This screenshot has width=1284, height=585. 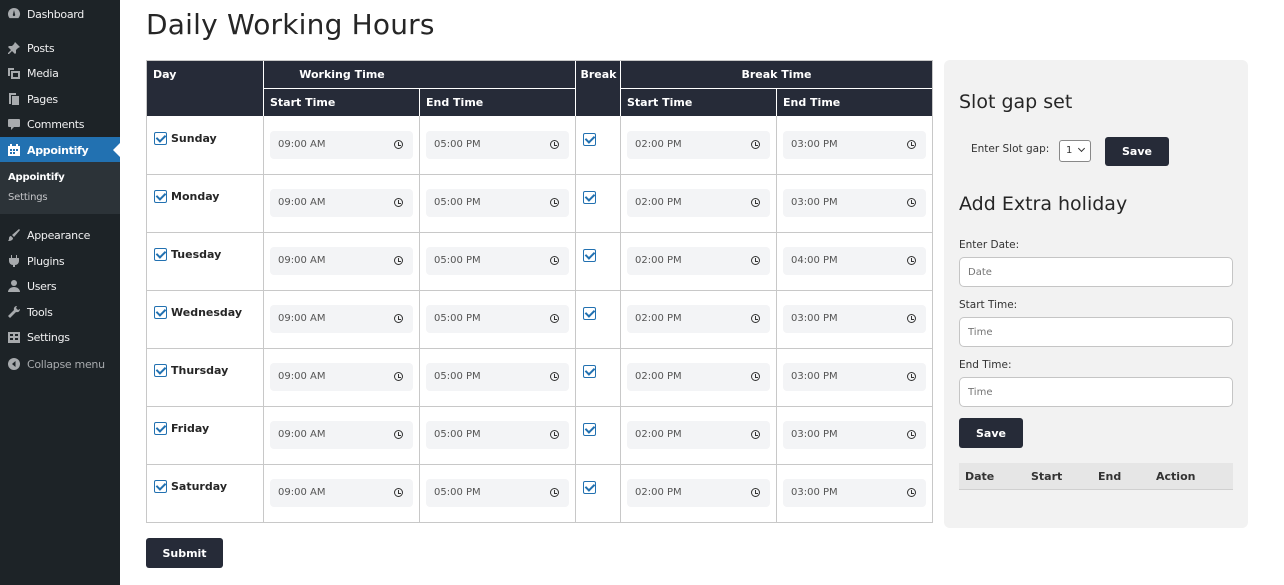 What do you see at coordinates (60, 188) in the screenshot?
I see `appointify-submenu: Appointify Settings` at bounding box center [60, 188].